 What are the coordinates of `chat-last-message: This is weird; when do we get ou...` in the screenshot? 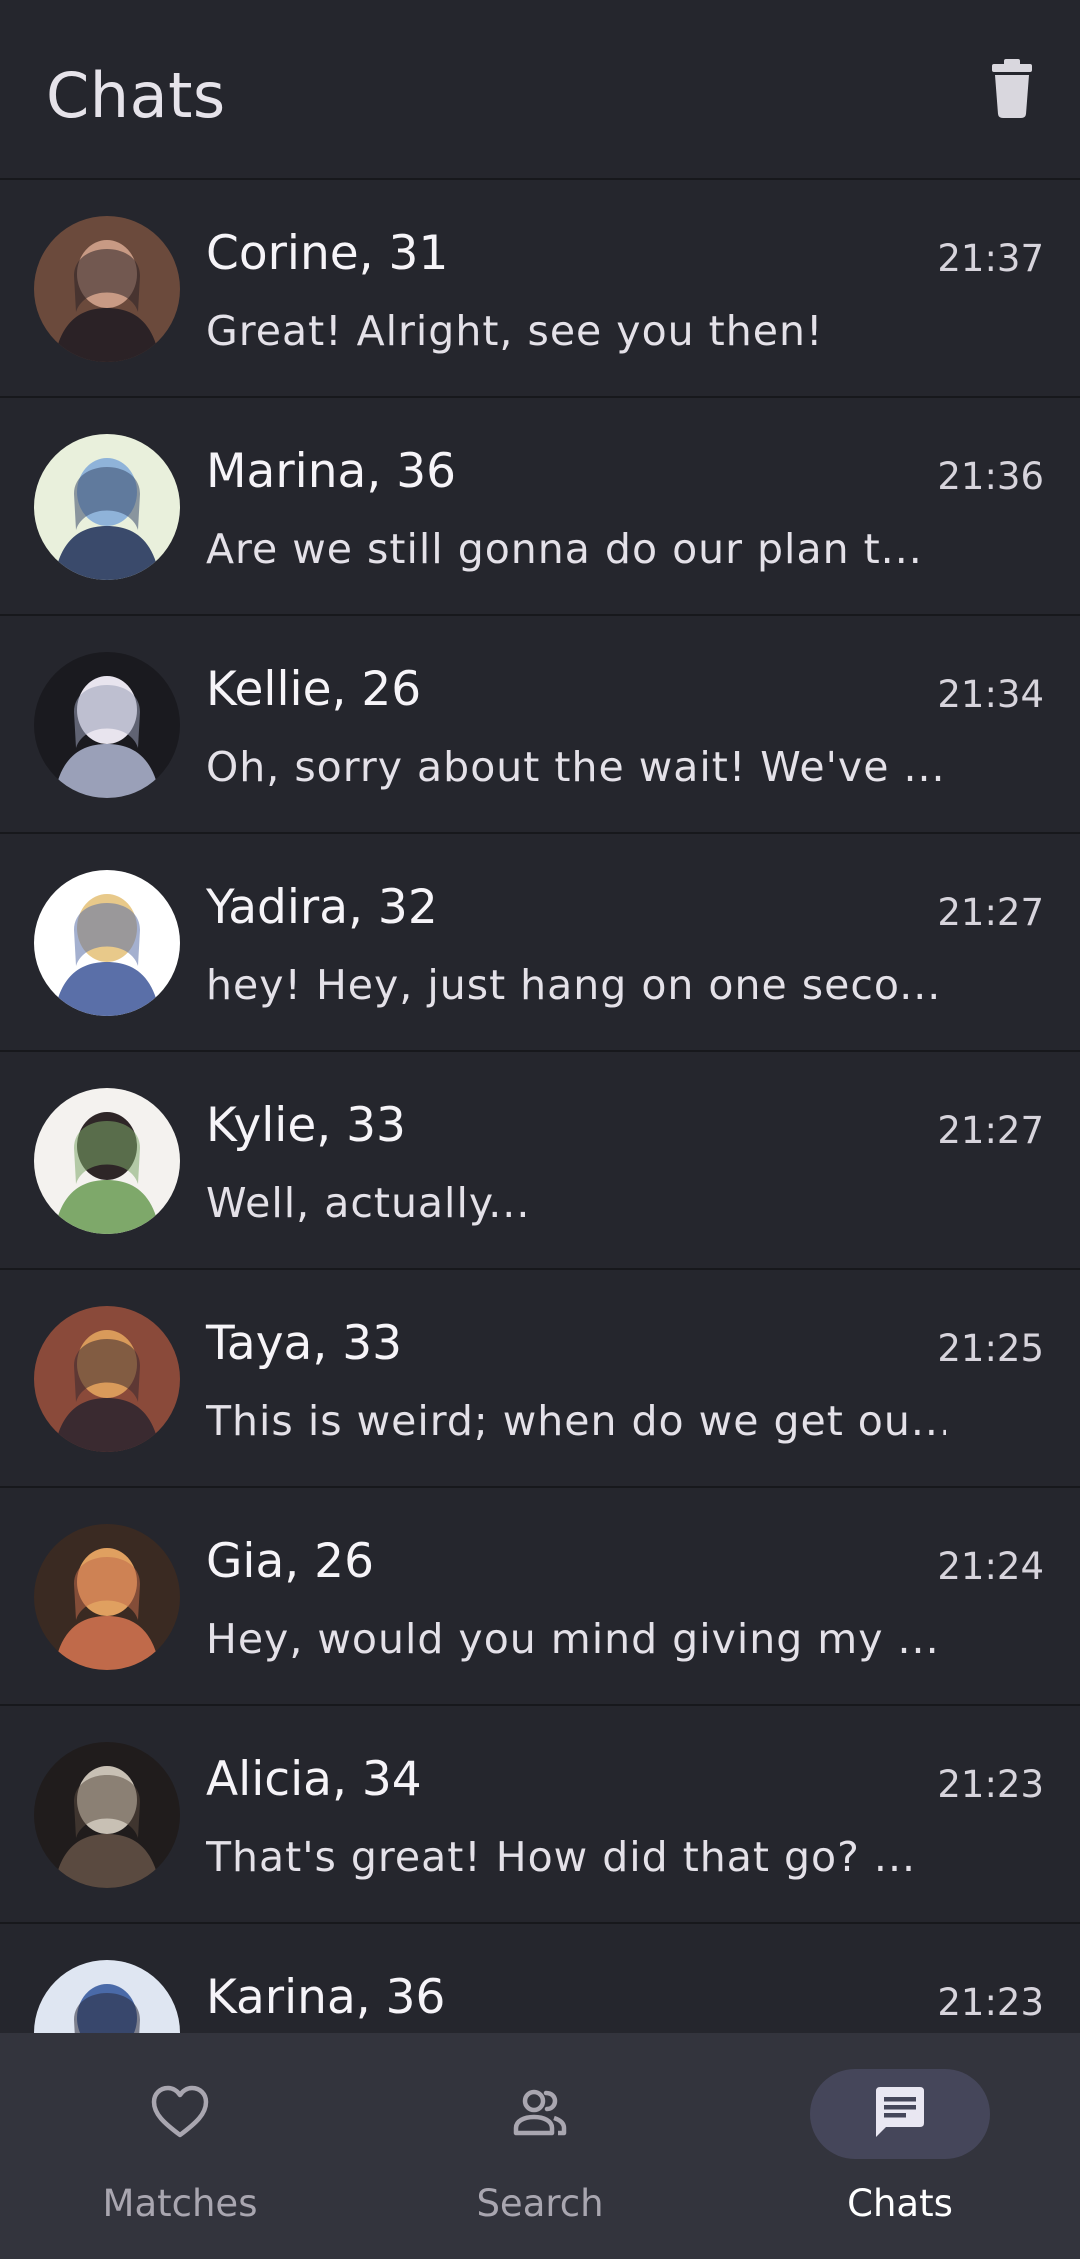 It's located at (576, 1421).